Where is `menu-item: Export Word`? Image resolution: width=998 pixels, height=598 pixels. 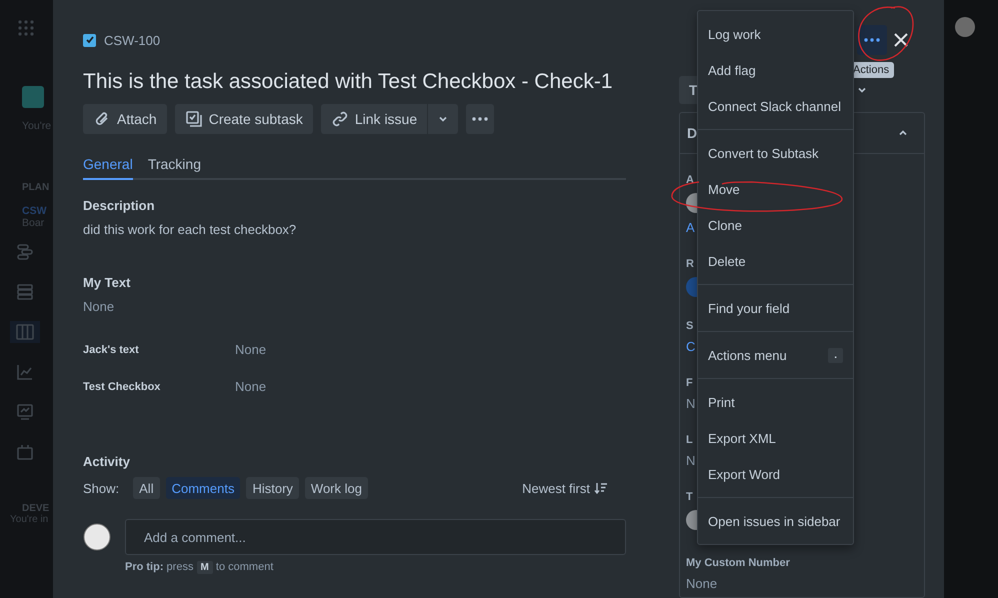
menu-item: Export Word is located at coordinates (775, 474).